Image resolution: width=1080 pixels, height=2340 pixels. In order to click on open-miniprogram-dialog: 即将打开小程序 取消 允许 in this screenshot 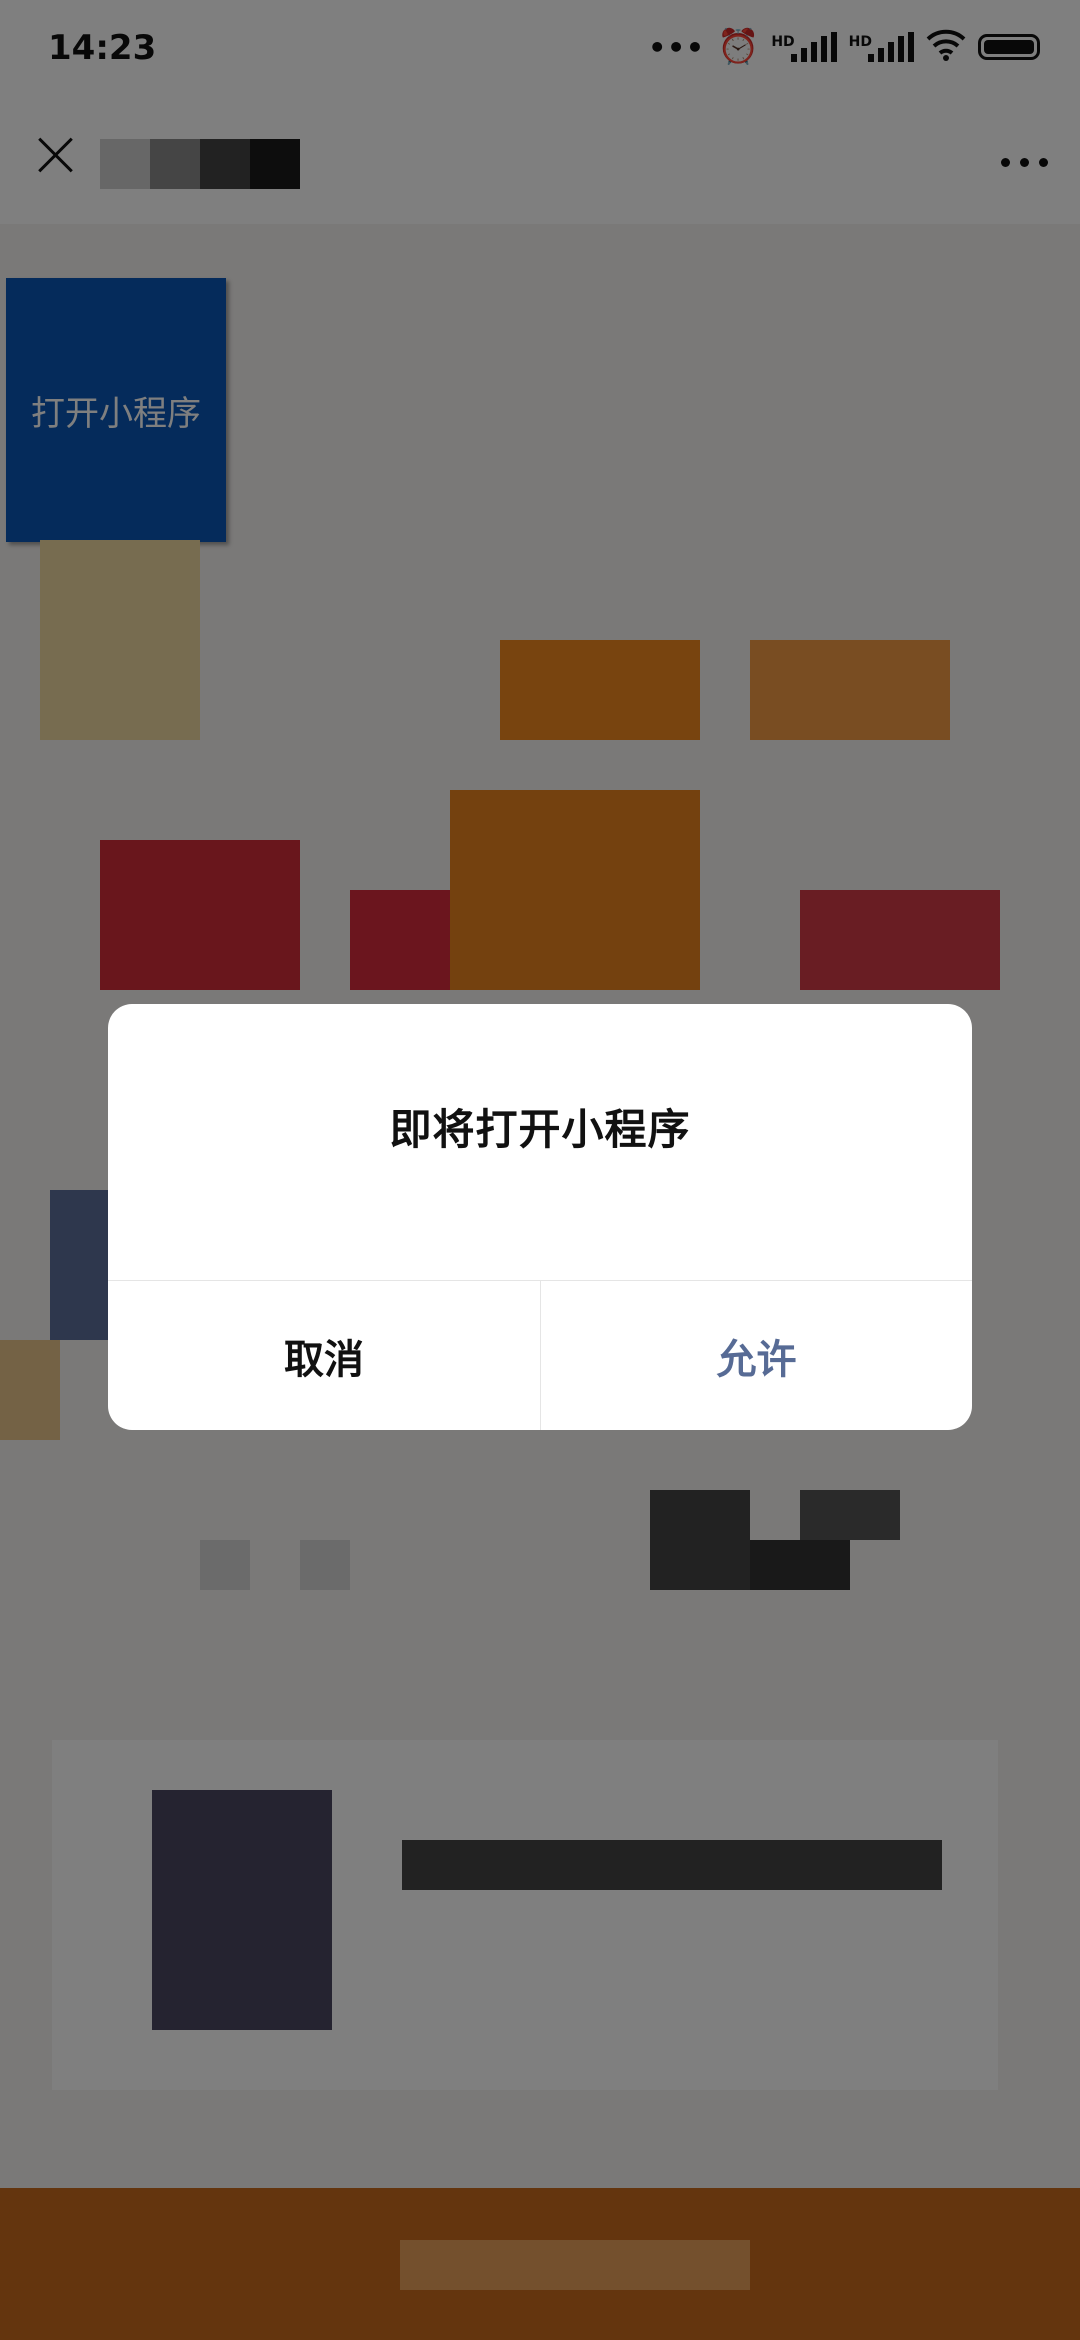, I will do `click(540, 1217)`.